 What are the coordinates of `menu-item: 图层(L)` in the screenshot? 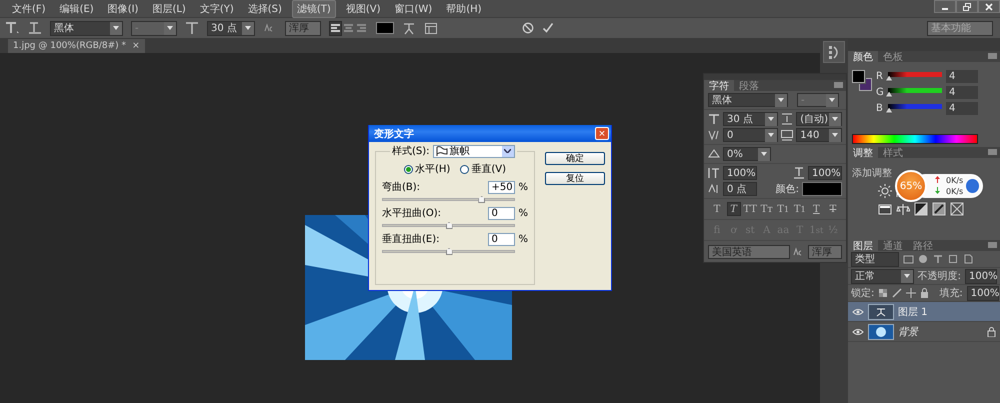 It's located at (169, 8).